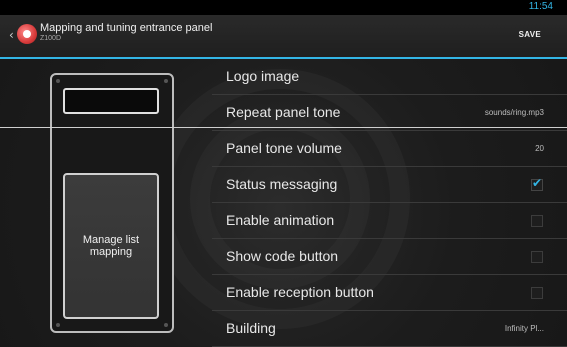 The image size is (567, 347). Describe the element at coordinates (51, 38) in the screenshot. I see `action-bar-subtitle: Z100D` at that location.